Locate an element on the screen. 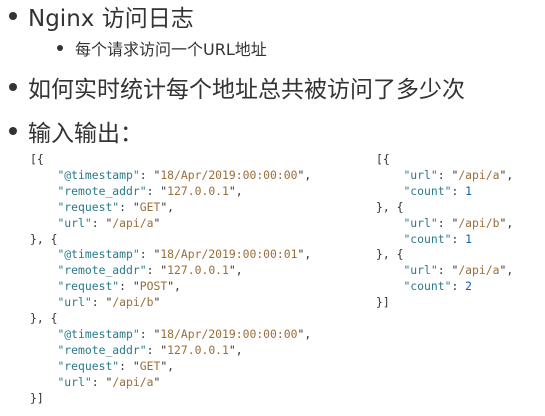 This screenshot has height=416, width=545. bullet-nginx-log: Nginx 访问日志 is located at coordinates (97, 16).